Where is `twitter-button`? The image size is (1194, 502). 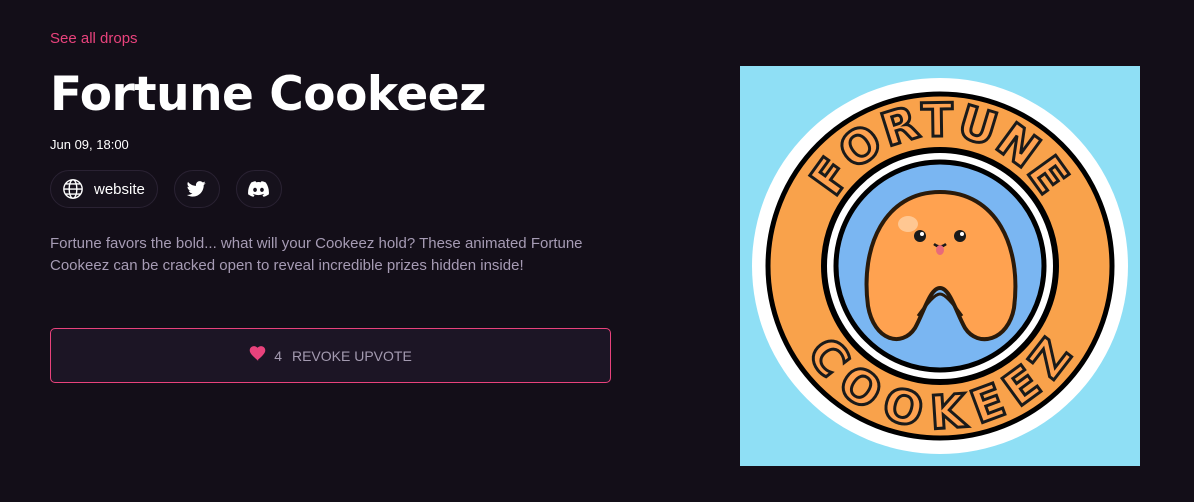 twitter-button is located at coordinates (196, 189).